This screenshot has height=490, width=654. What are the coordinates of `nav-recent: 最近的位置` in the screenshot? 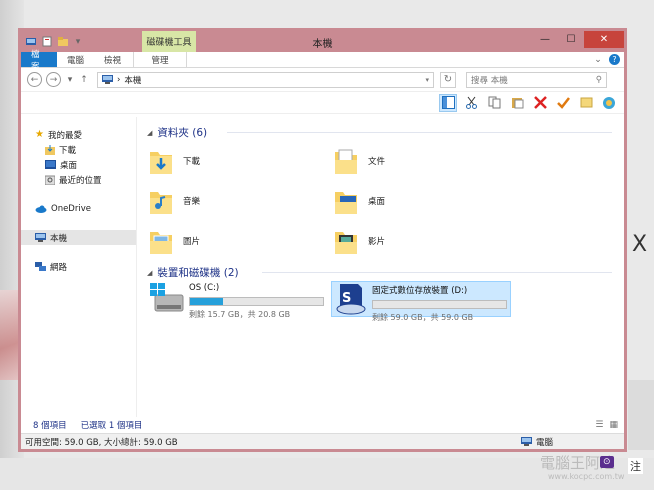 It's located at (78, 179).